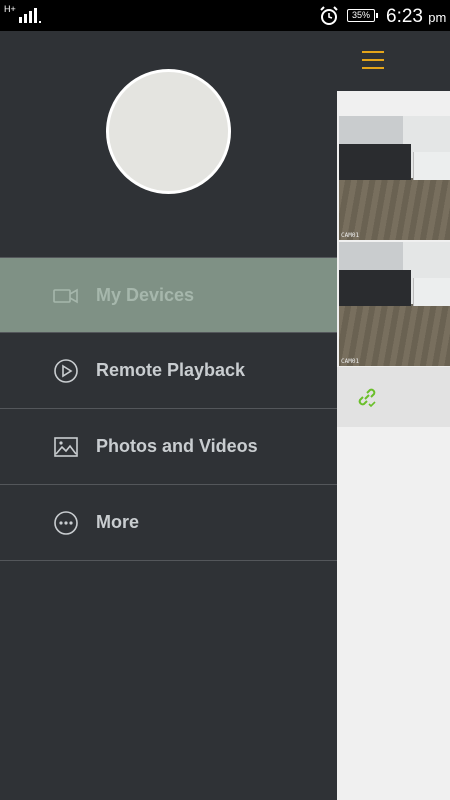 The width and height of the screenshot is (450, 800). What do you see at coordinates (393, 397) in the screenshot?
I see `device-toolbar` at bounding box center [393, 397].